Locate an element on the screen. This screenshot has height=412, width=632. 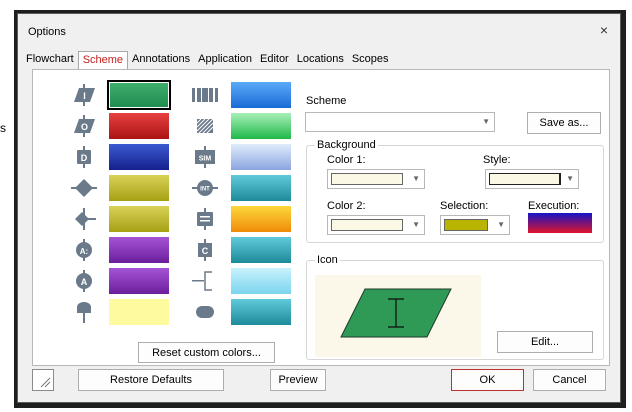
sim-icon: SIM is located at coordinates (205, 157).